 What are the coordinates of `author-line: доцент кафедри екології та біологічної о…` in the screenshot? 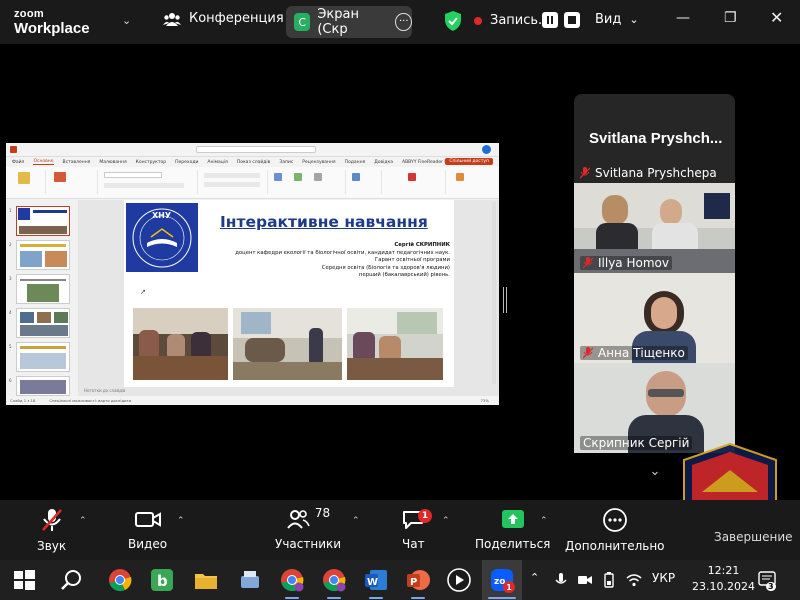 It's located at (342, 252).